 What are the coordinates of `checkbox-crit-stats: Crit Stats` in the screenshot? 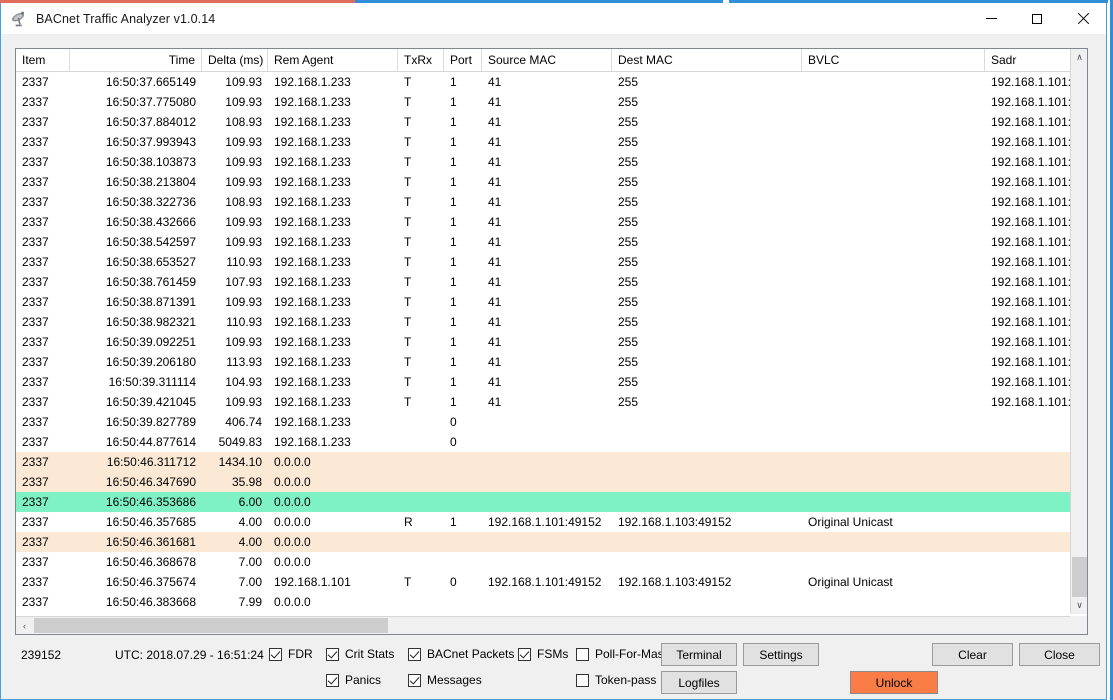 It's located at (360, 654).